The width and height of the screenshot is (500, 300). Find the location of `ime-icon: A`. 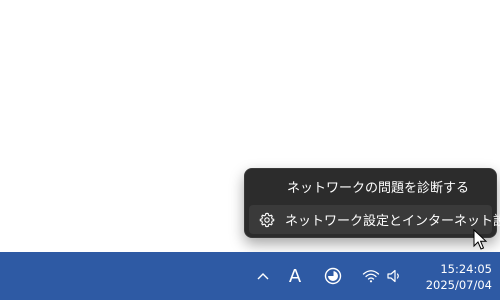

ime-icon: A is located at coordinates (295, 276).